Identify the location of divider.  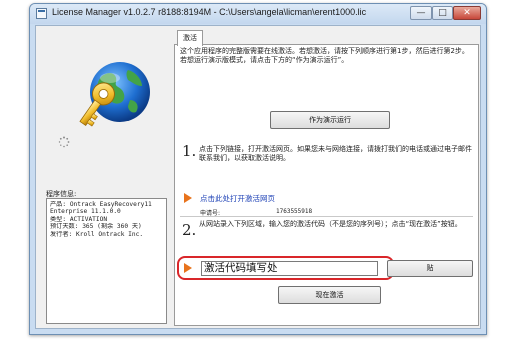
(326, 216).